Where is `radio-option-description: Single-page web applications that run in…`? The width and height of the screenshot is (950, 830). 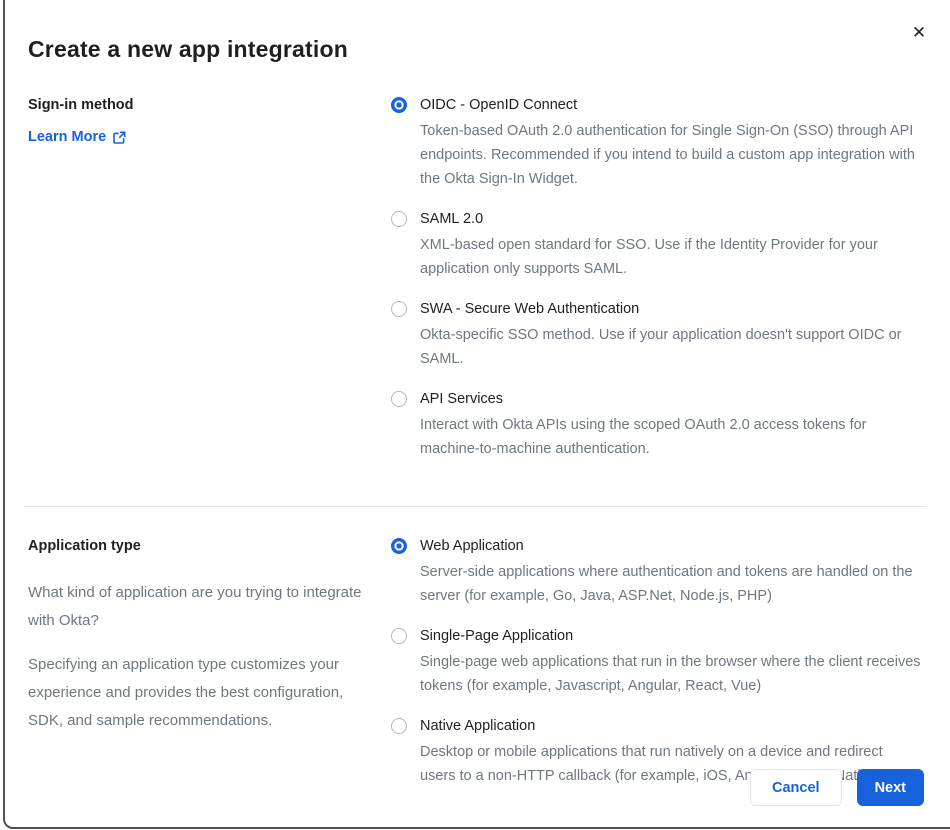 radio-option-description: Single-page web applications that run in… is located at coordinates (670, 674).